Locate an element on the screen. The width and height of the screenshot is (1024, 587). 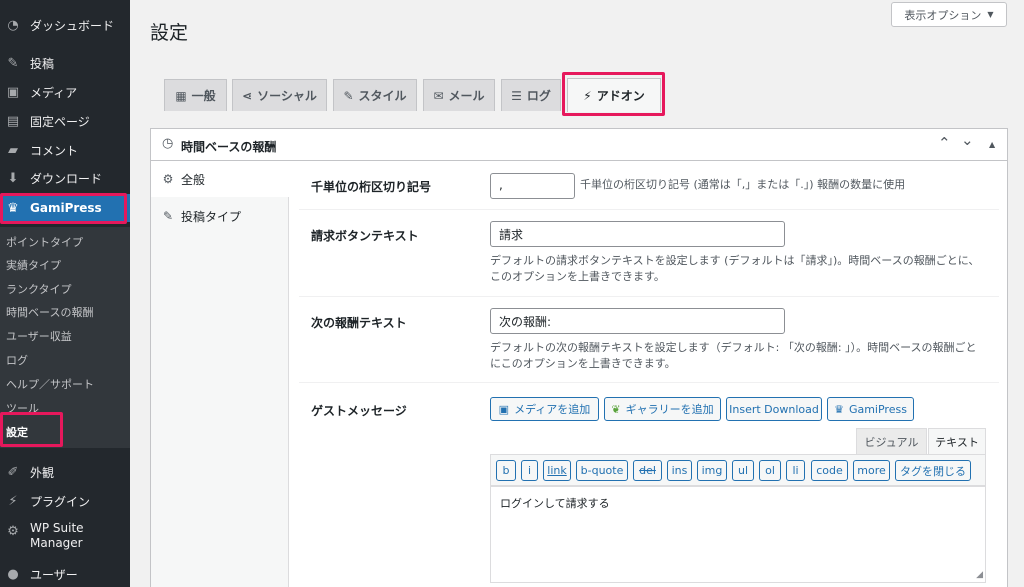
menu-item-plugins: ⚡ プラグイン is located at coordinates (65, 501).